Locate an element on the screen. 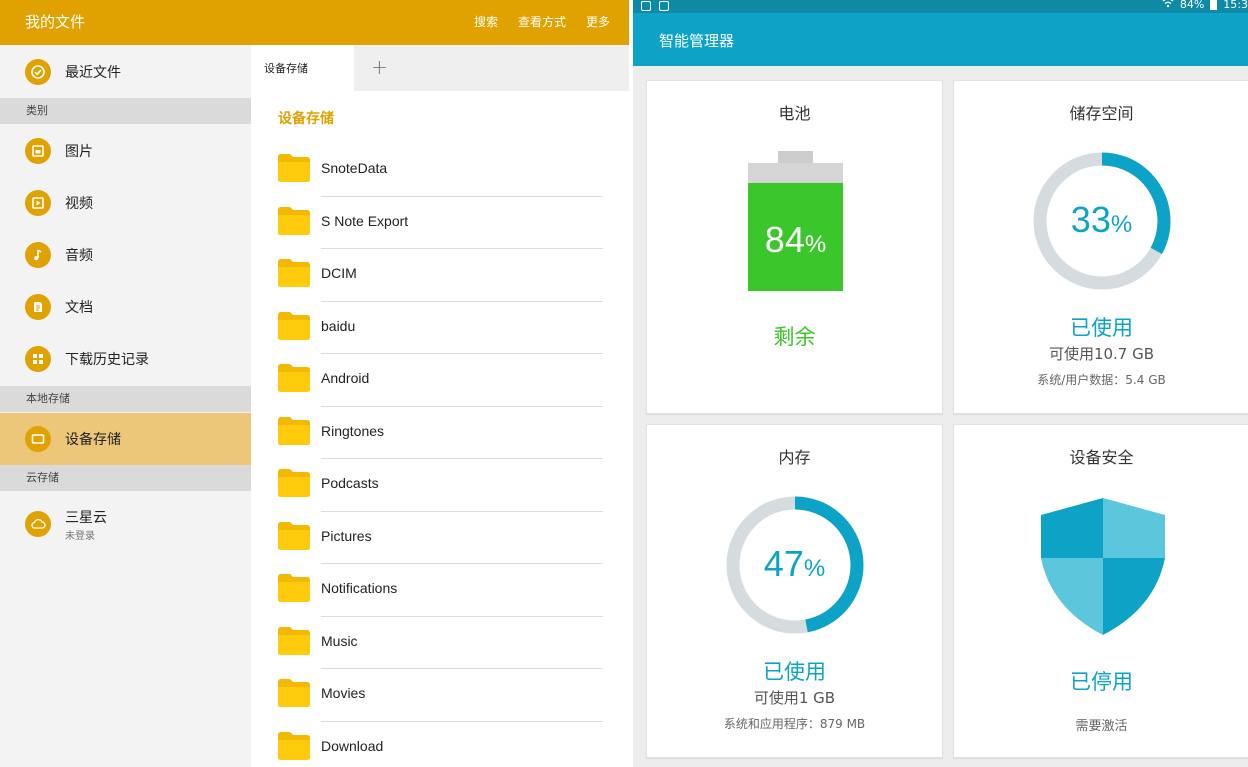 Image resolution: width=1248 pixels, height=767 pixels. status-notification-icons is located at coordinates (655, 5).